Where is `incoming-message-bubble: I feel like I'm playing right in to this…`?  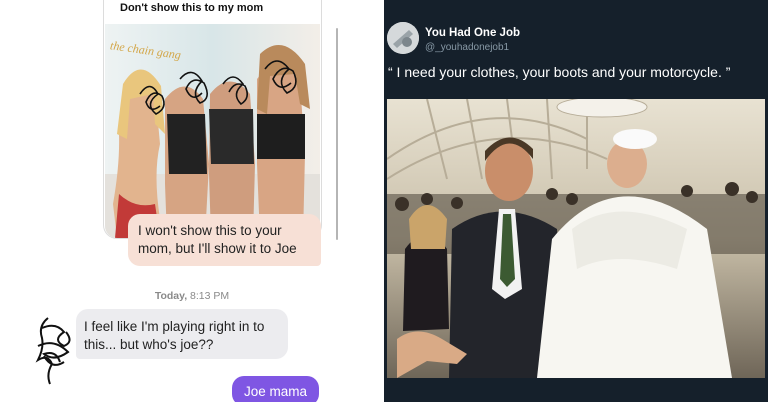
incoming-message-bubble: I feel like I'm playing right in to this… is located at coordinates (182, 334).